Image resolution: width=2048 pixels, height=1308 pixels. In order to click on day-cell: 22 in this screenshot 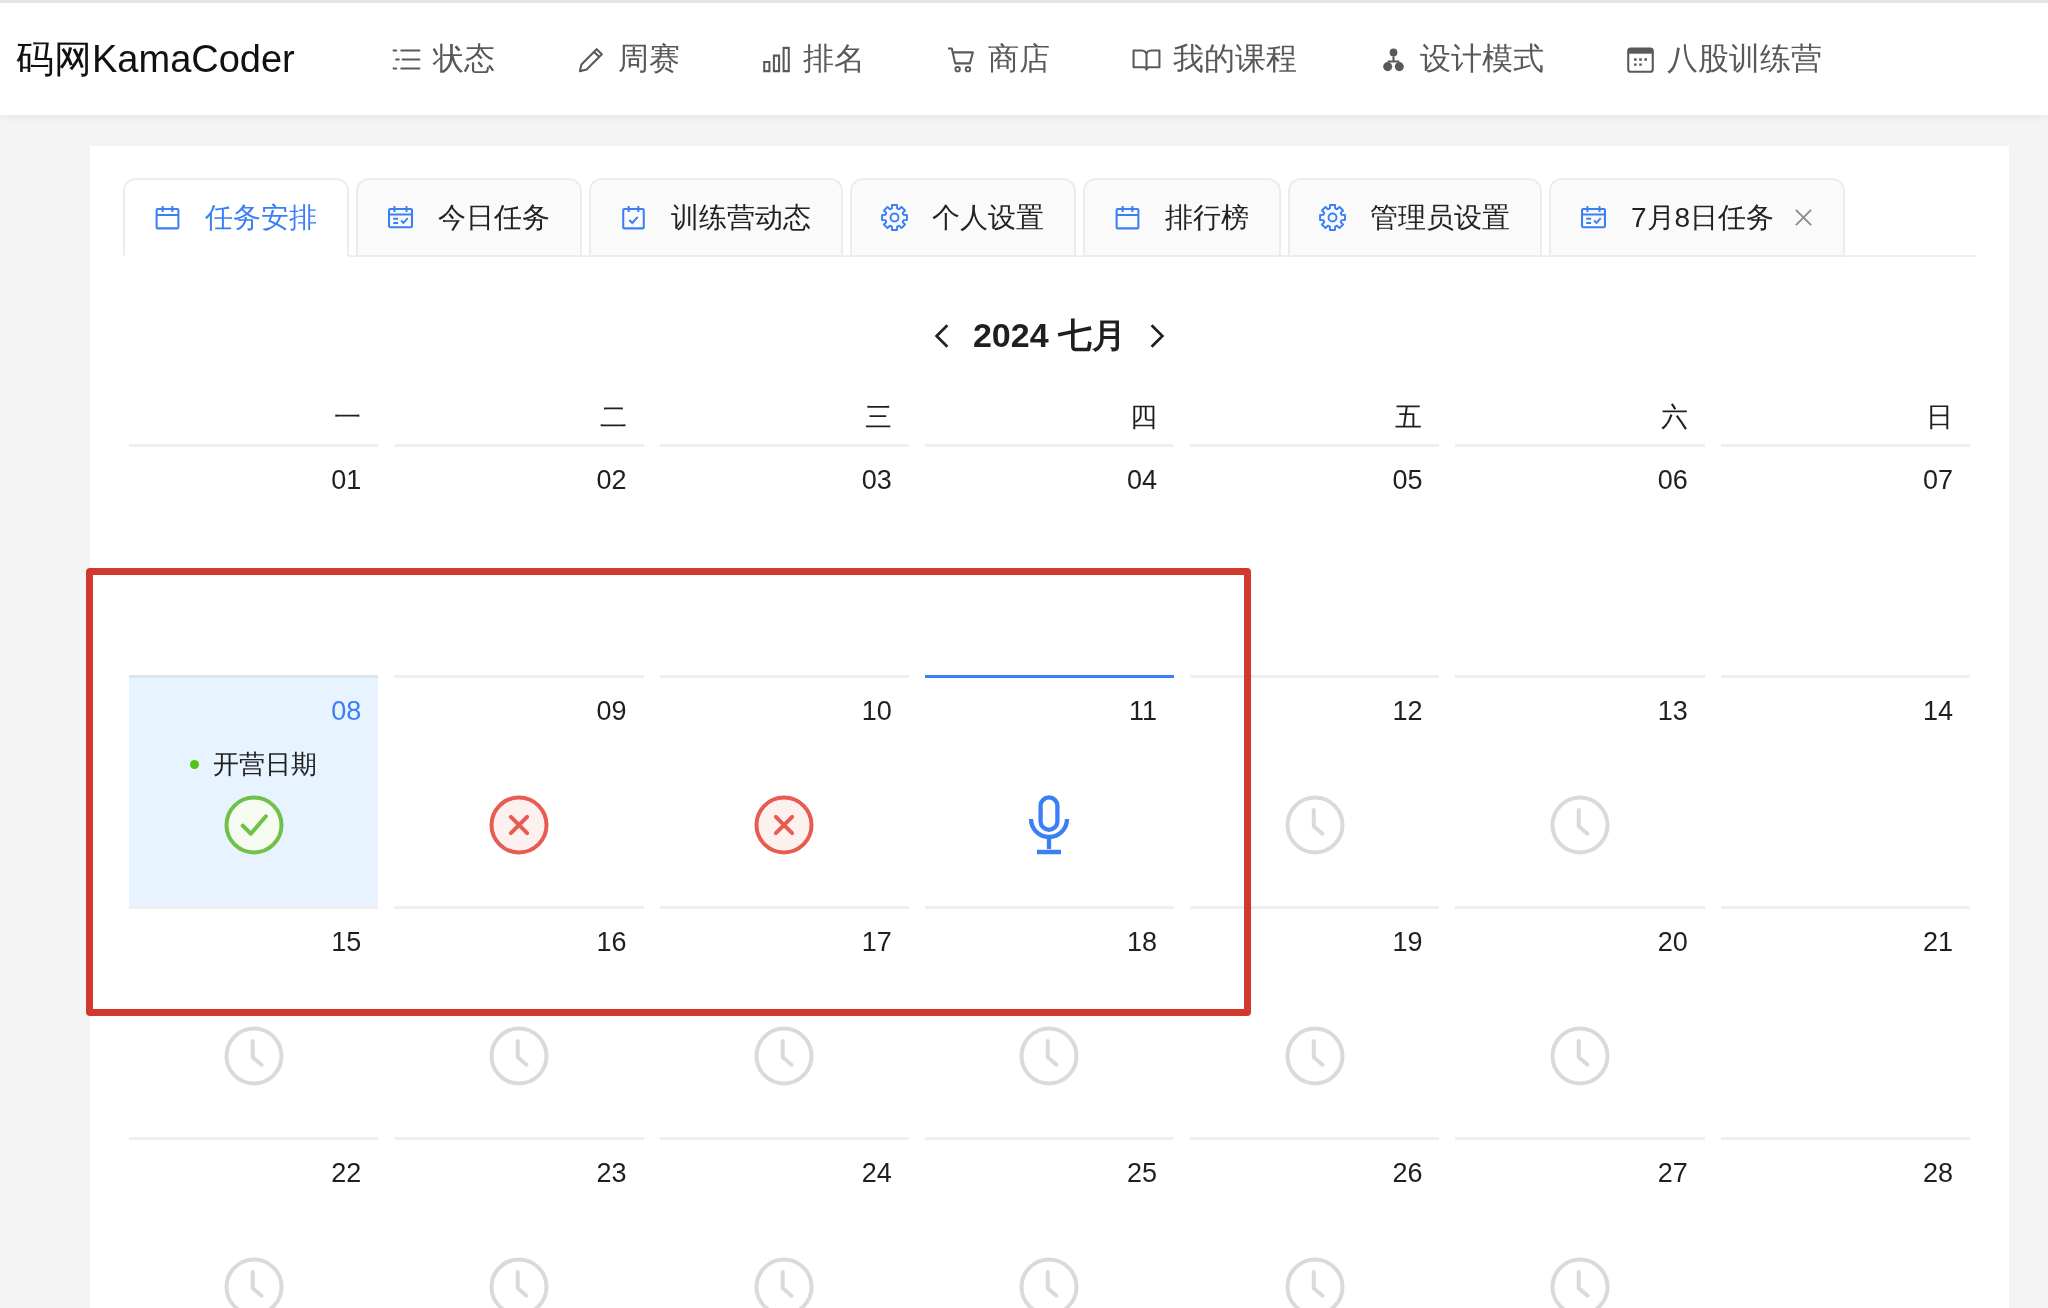, I will do `click(254, 1222)`.